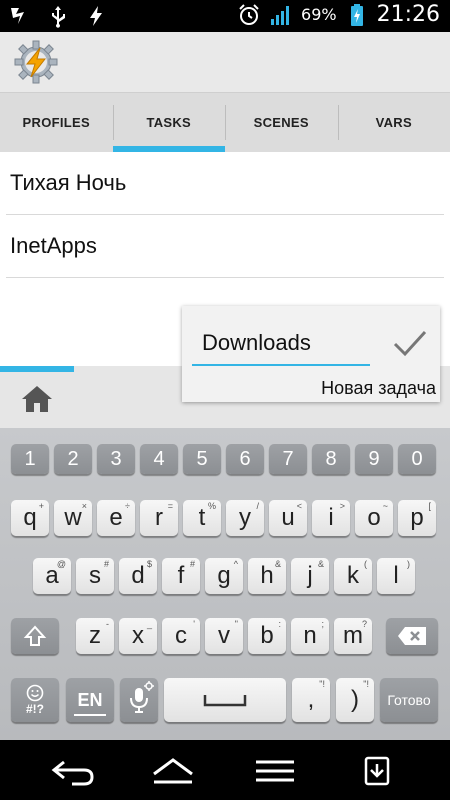  Describe the element at coordinates (96, 16) in the screenshot. I see `tasker-notification-icon` at that location.